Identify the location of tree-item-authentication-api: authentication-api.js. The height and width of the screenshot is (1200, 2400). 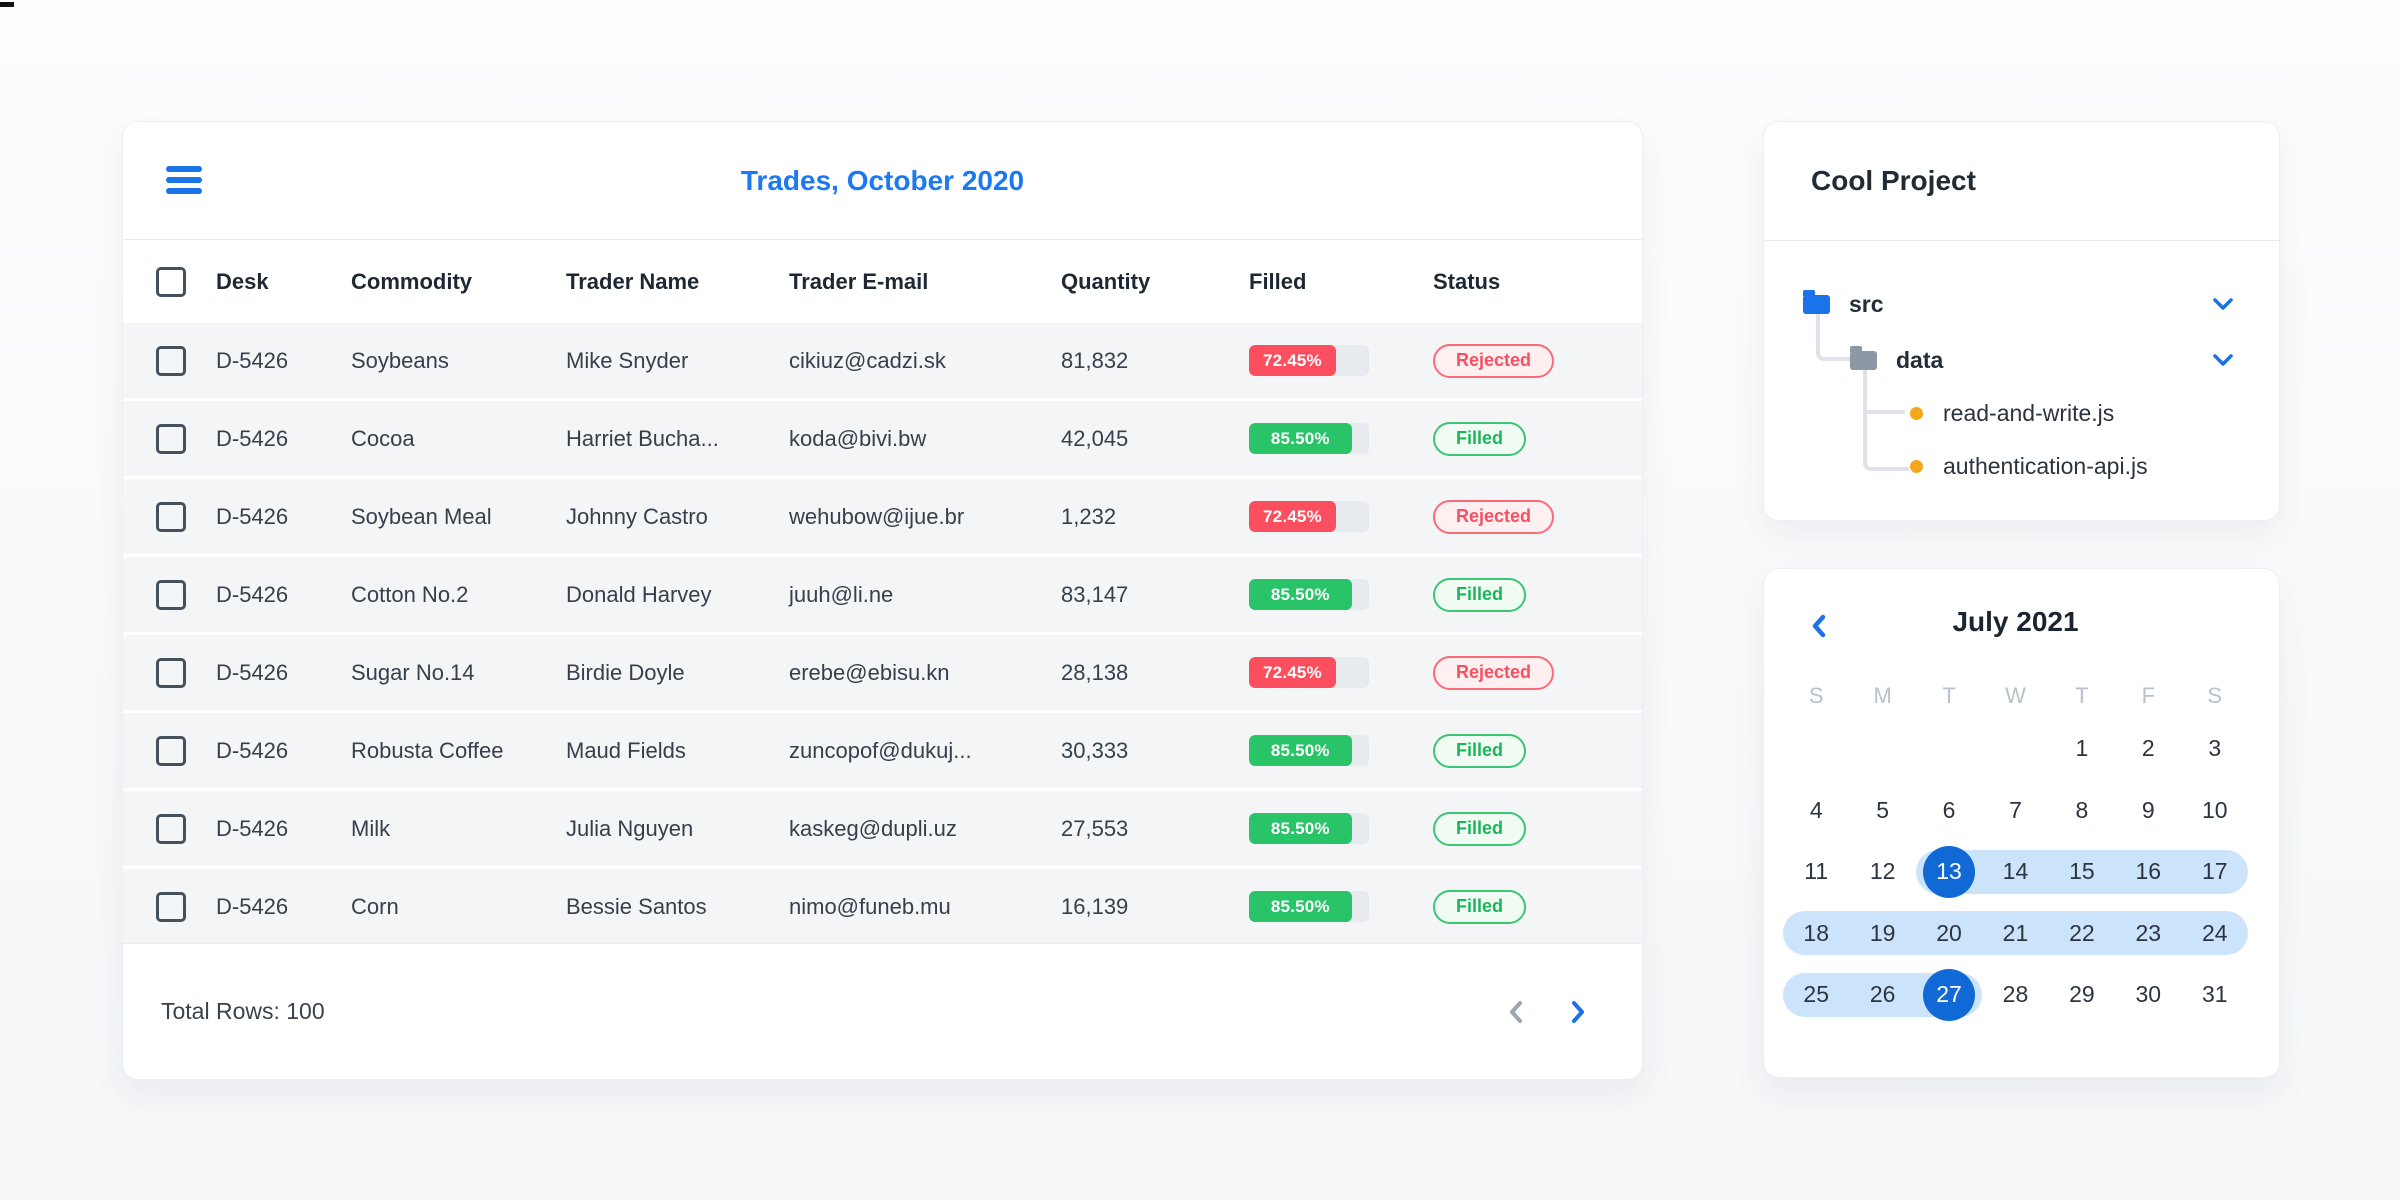
(2029, 466).